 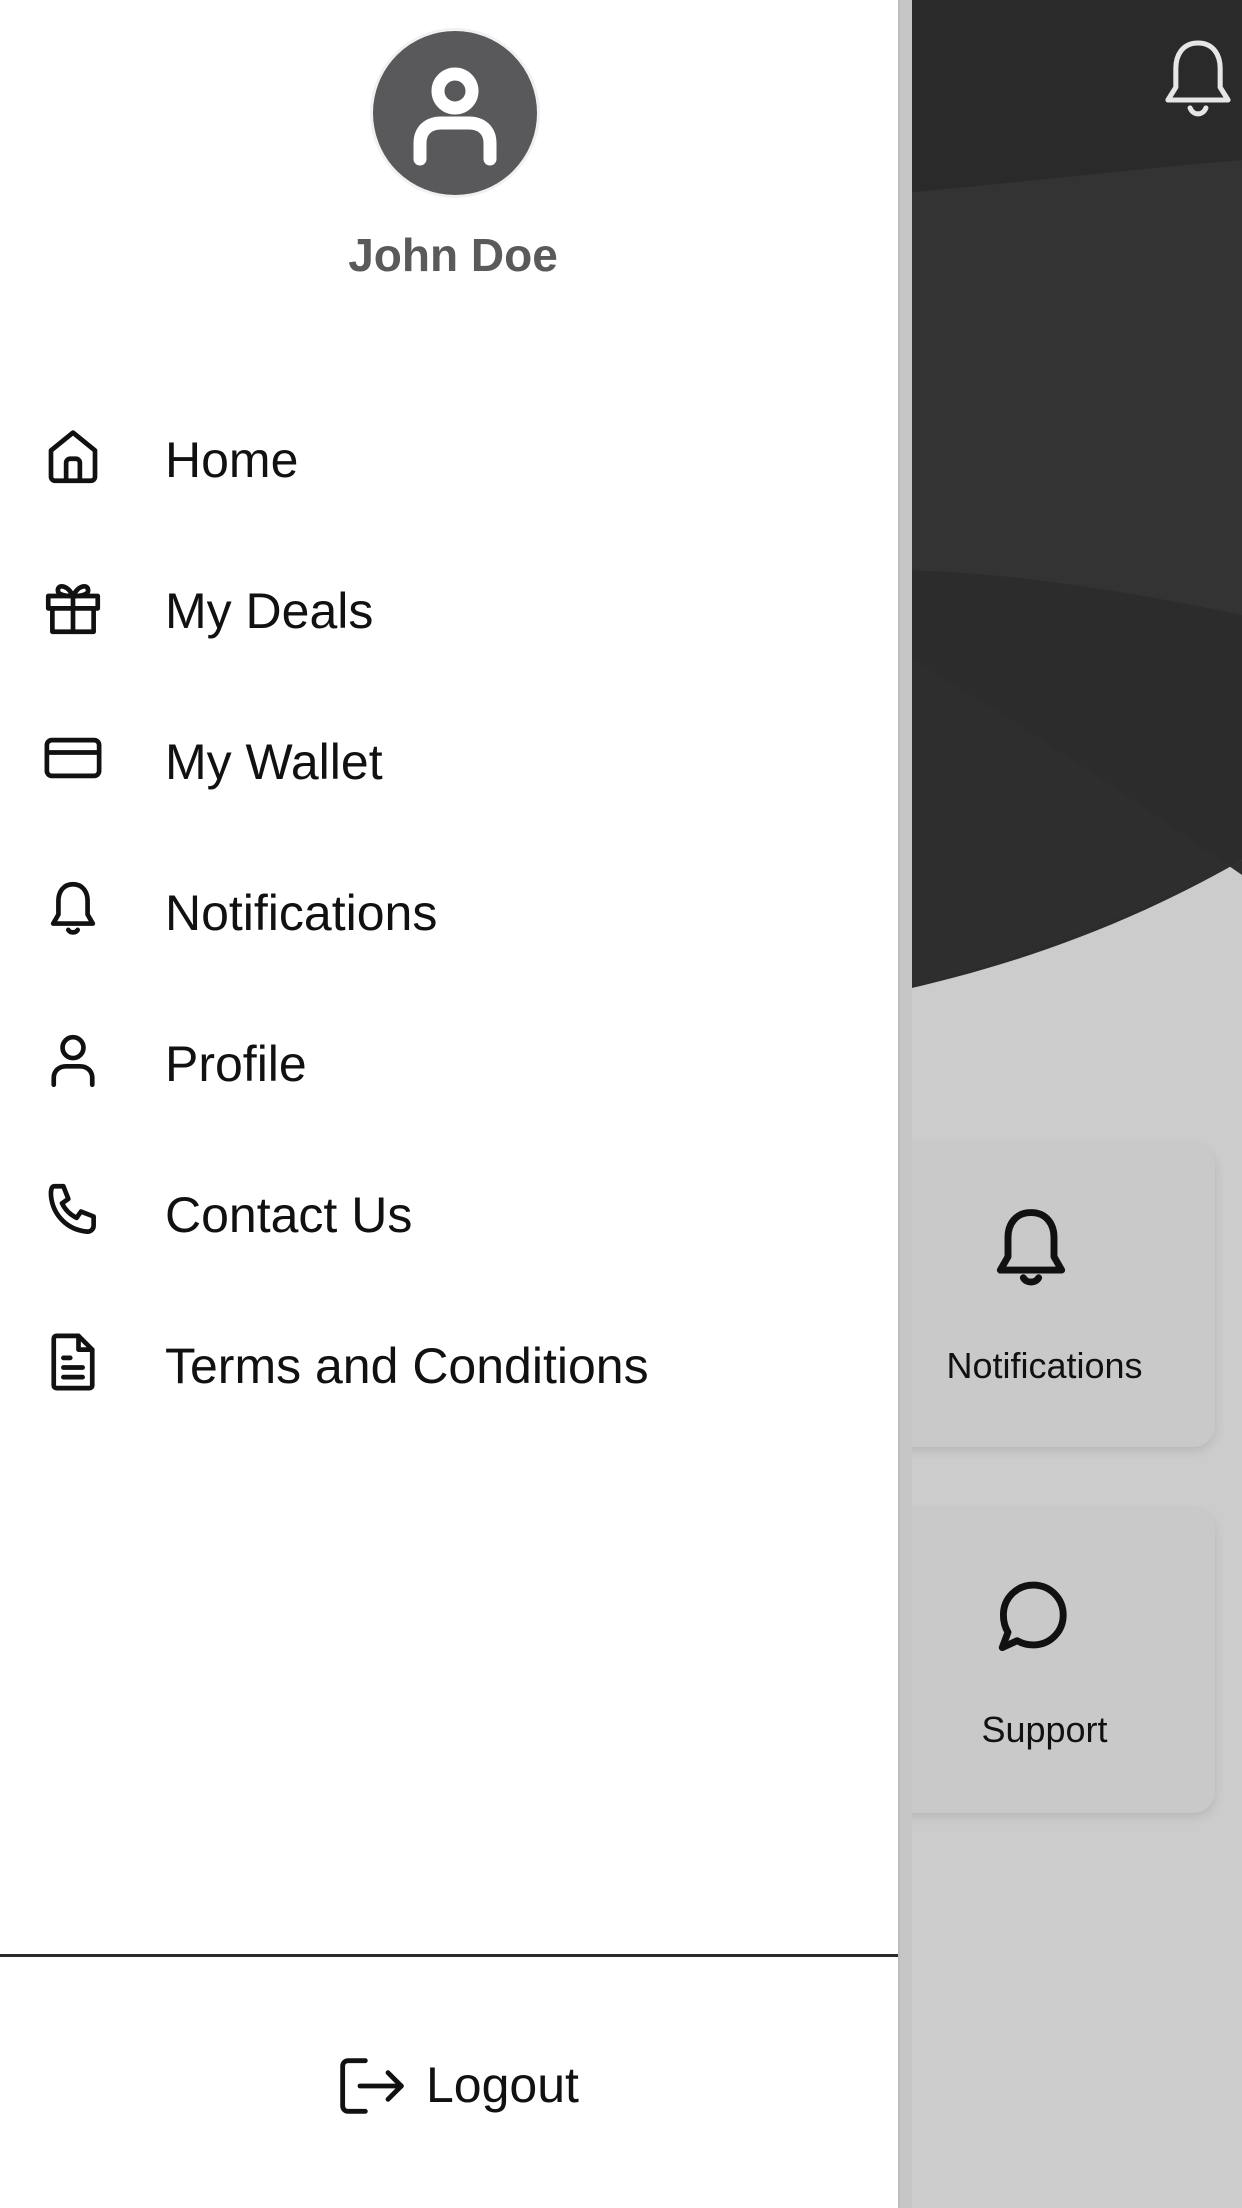 I want to click on menu-item-label: Profile, so click(x=236, y=1064).